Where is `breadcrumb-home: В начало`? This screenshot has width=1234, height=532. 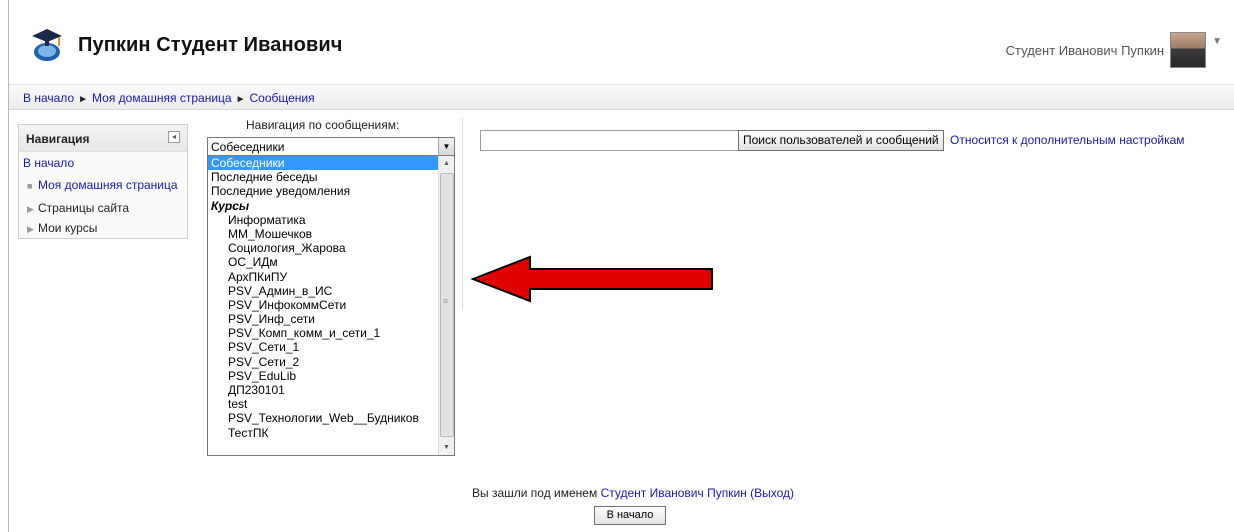
breadcrumb-home: В начало is located at coordinates (48, 98).